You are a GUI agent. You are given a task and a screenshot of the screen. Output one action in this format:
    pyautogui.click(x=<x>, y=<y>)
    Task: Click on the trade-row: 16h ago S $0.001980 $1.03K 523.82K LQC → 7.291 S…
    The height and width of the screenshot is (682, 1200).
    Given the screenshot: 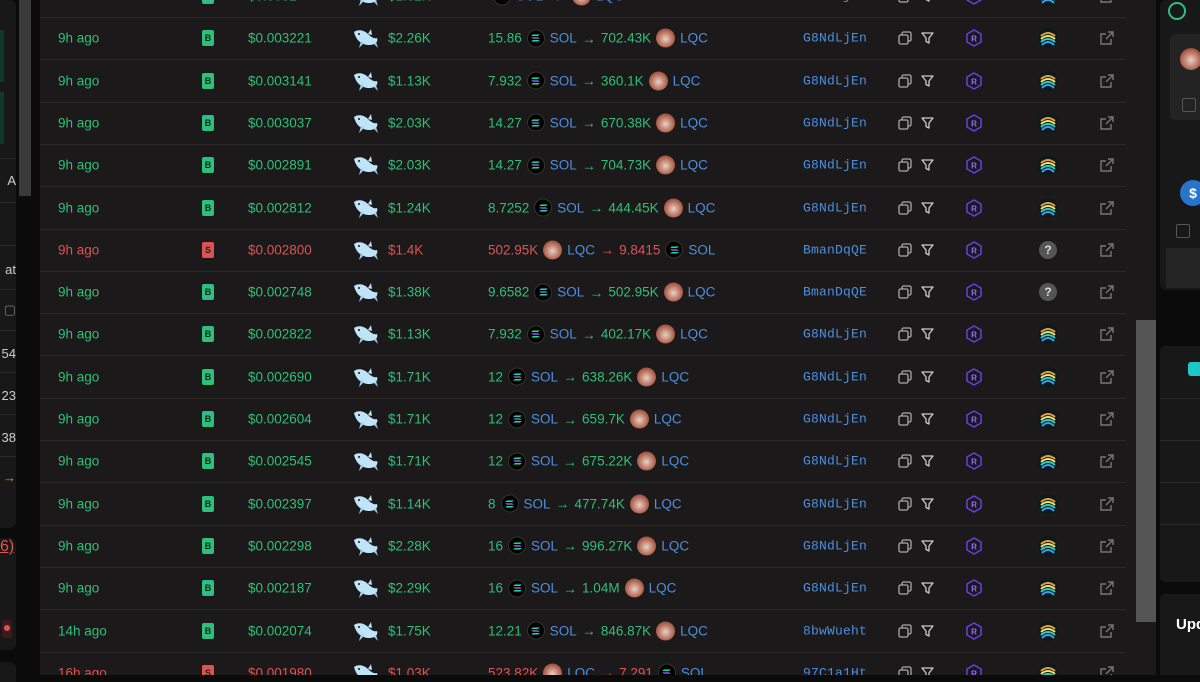 What is the action you would take?
    pyautogui.click(x=583, y=663)
    